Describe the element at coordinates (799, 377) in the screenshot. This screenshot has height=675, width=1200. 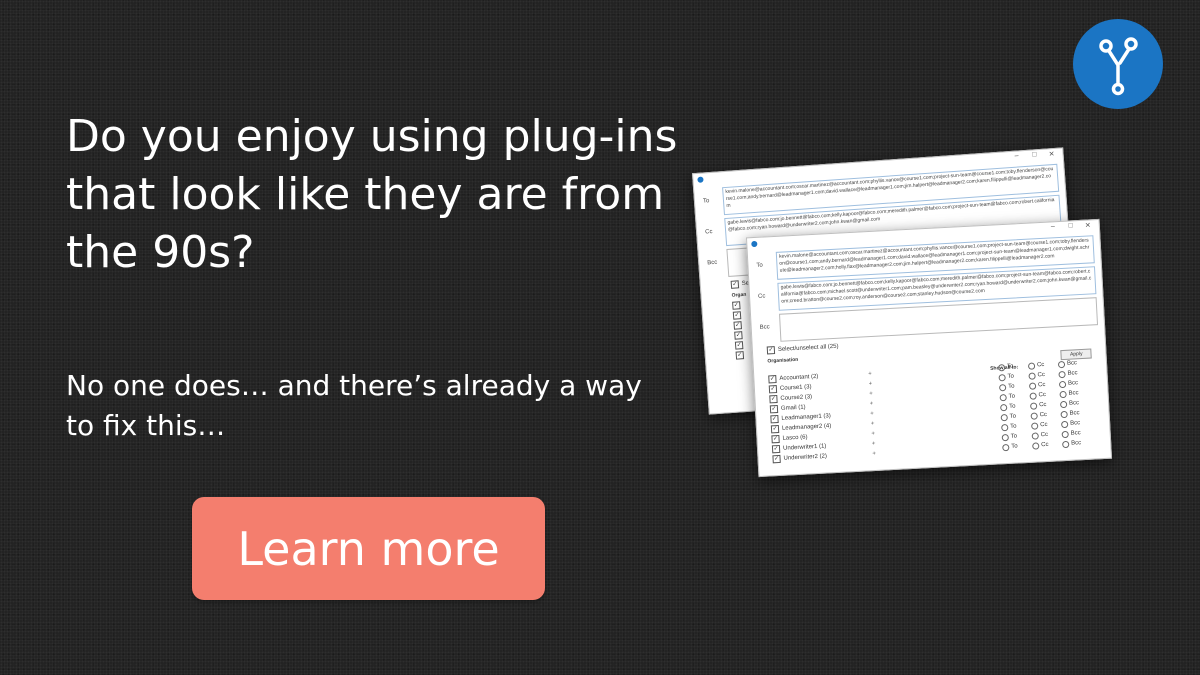
I see `organisation-label: Accountant (2)` at that location.